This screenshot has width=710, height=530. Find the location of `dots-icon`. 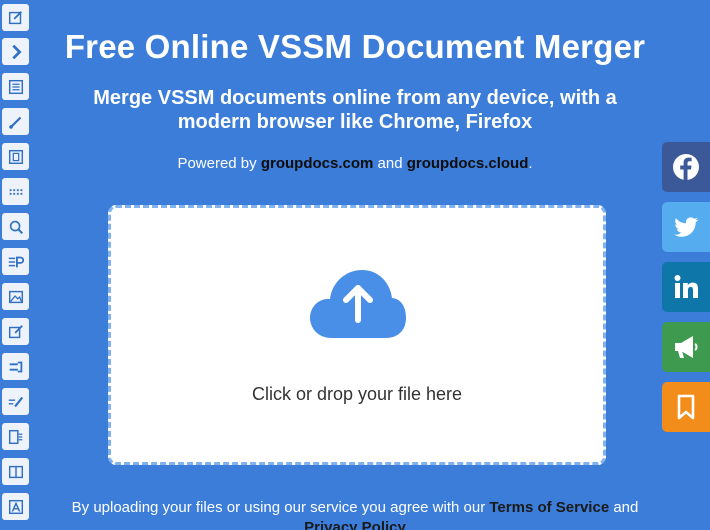

dots-icon is located at coordinates (15, 191).